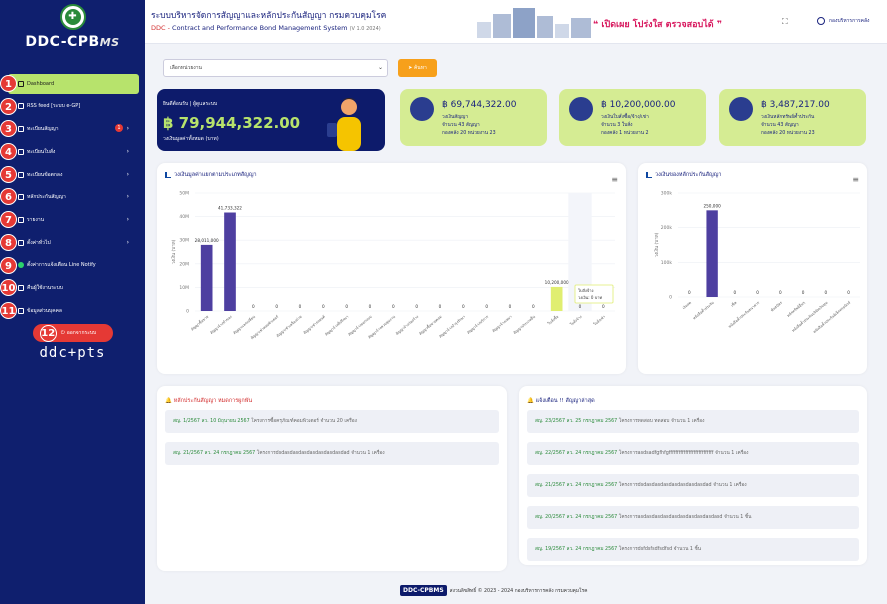  I want to click on stat-count: จำนวน 43 สัญญา, so click(780, 125).